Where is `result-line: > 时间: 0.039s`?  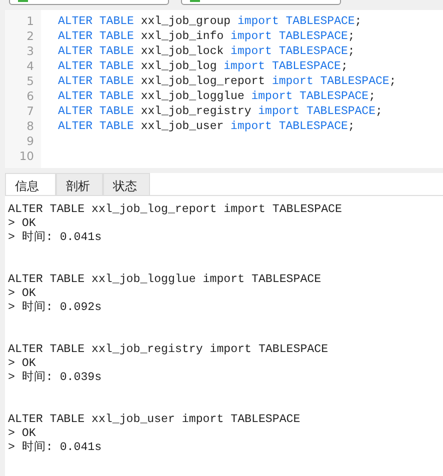 result-line: > 时间: 0.039s is located at coordinates (55, 378).